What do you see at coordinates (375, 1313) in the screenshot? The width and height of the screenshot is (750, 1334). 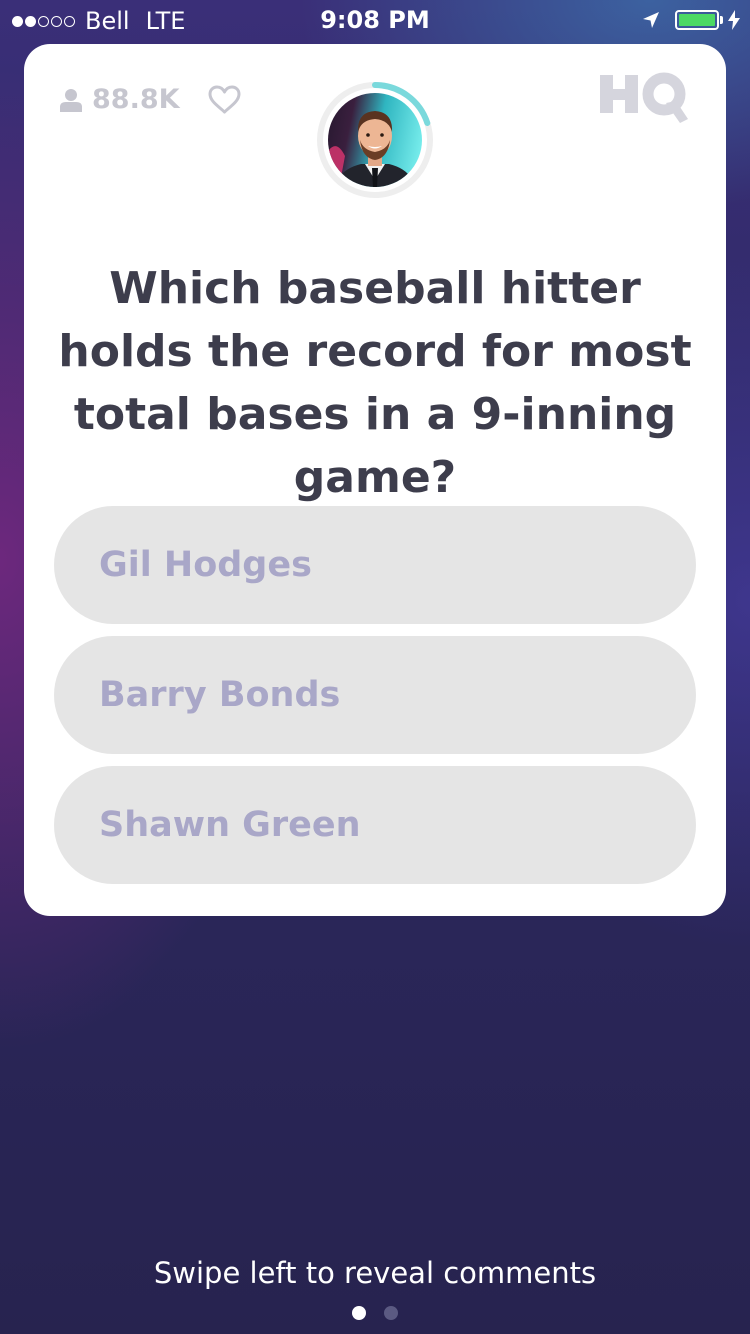 I see `page-indicator` at bounding box center [375, 1313].